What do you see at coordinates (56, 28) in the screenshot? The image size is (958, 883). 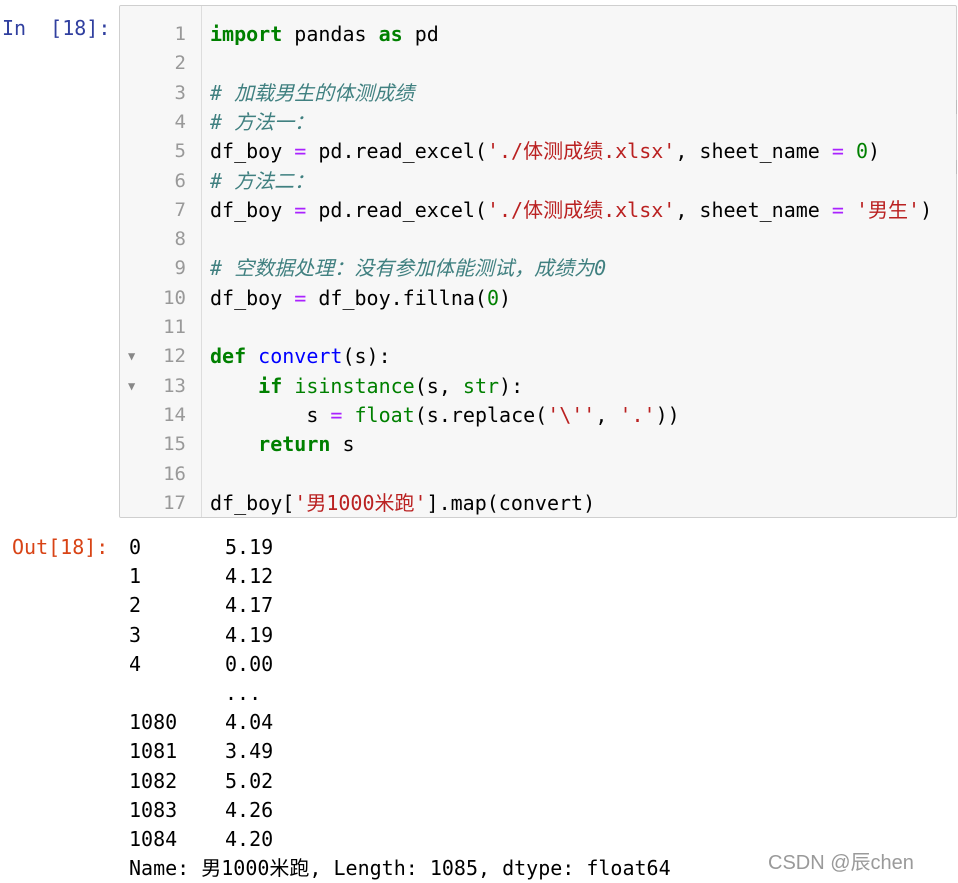 I see `input-prompt: In [18]:` at bounding box center [56, 28].